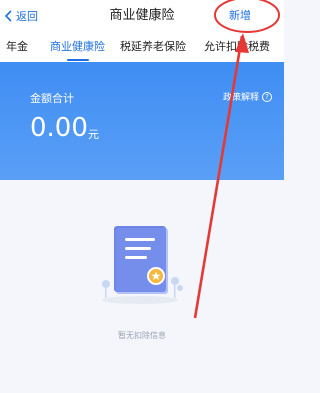 This screenshot has width=320, height=393. Describe the element at coordinates (77, 47) in the screenshot. I see `tab-health-insurance: 商业健康险` at that location.